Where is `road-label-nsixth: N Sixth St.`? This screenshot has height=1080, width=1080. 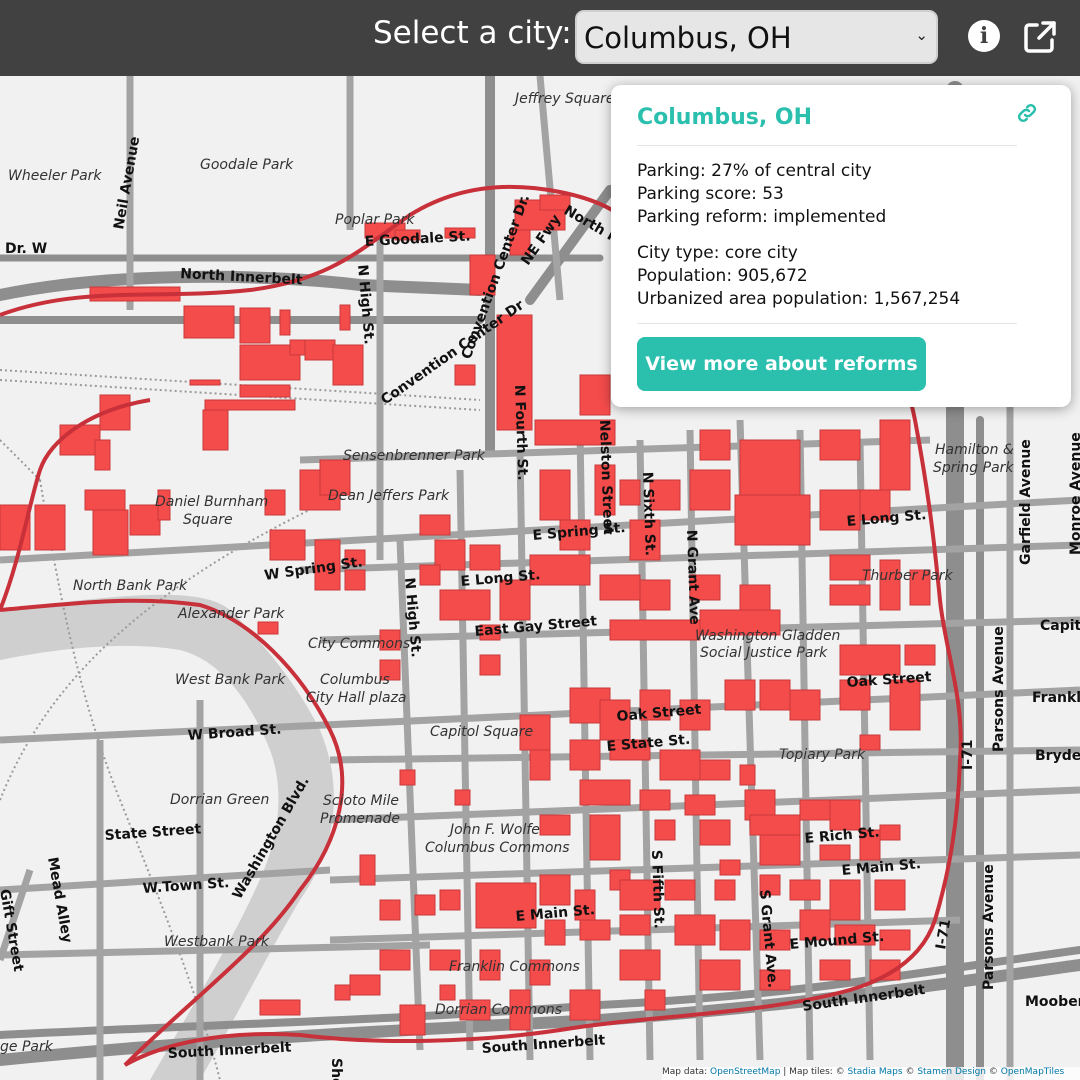 road-label-nsixth: N Sixth St. is located at coordinates (648, 514).